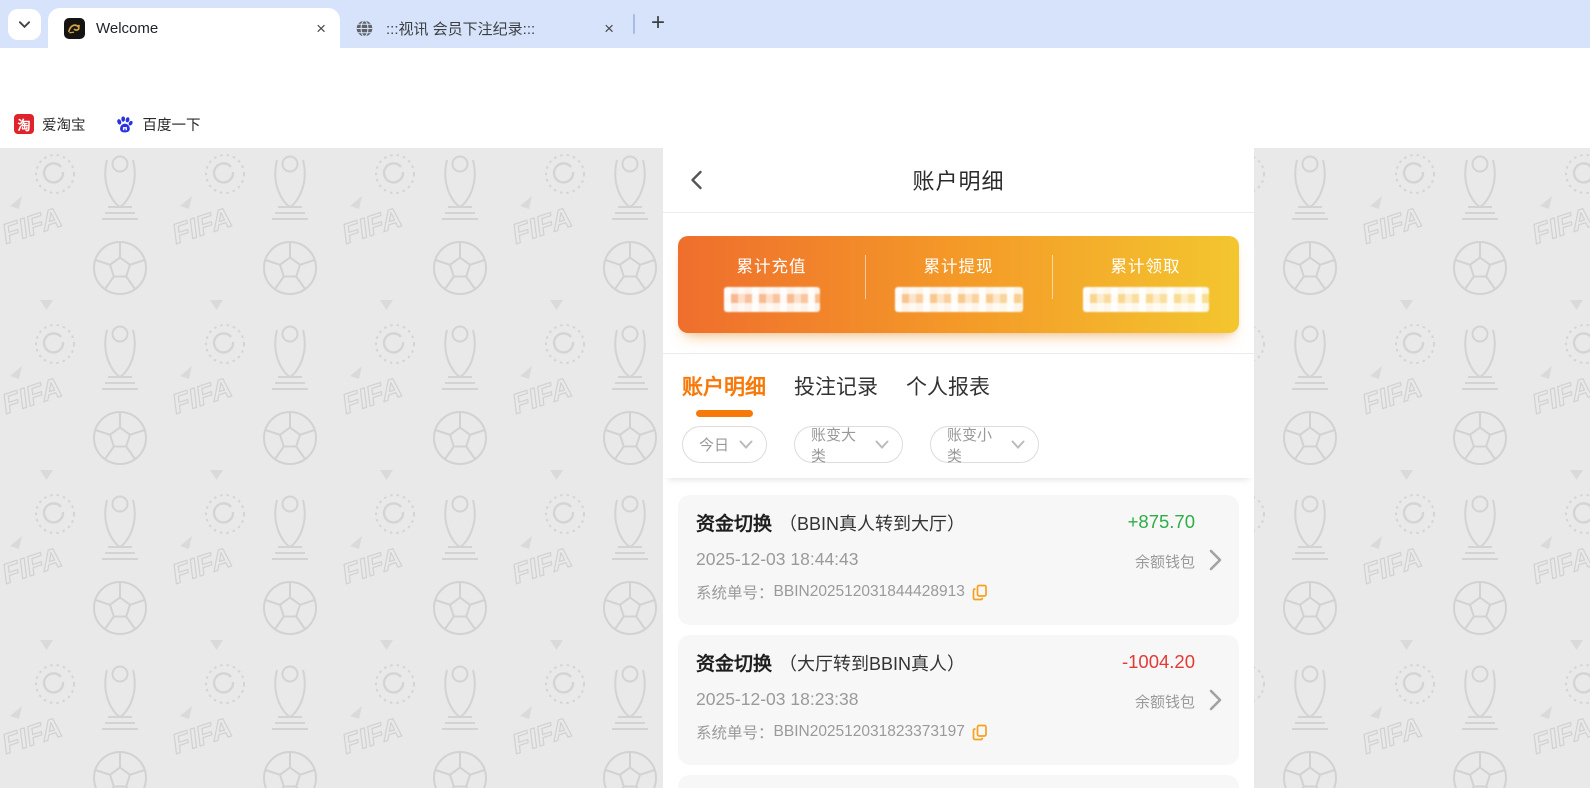  What do you see at coordinates (795, 124) in the screenshot?
I see `bookmarks-bar: 淘 爱淘宝 百度一下` at bounding box center [795, 124].